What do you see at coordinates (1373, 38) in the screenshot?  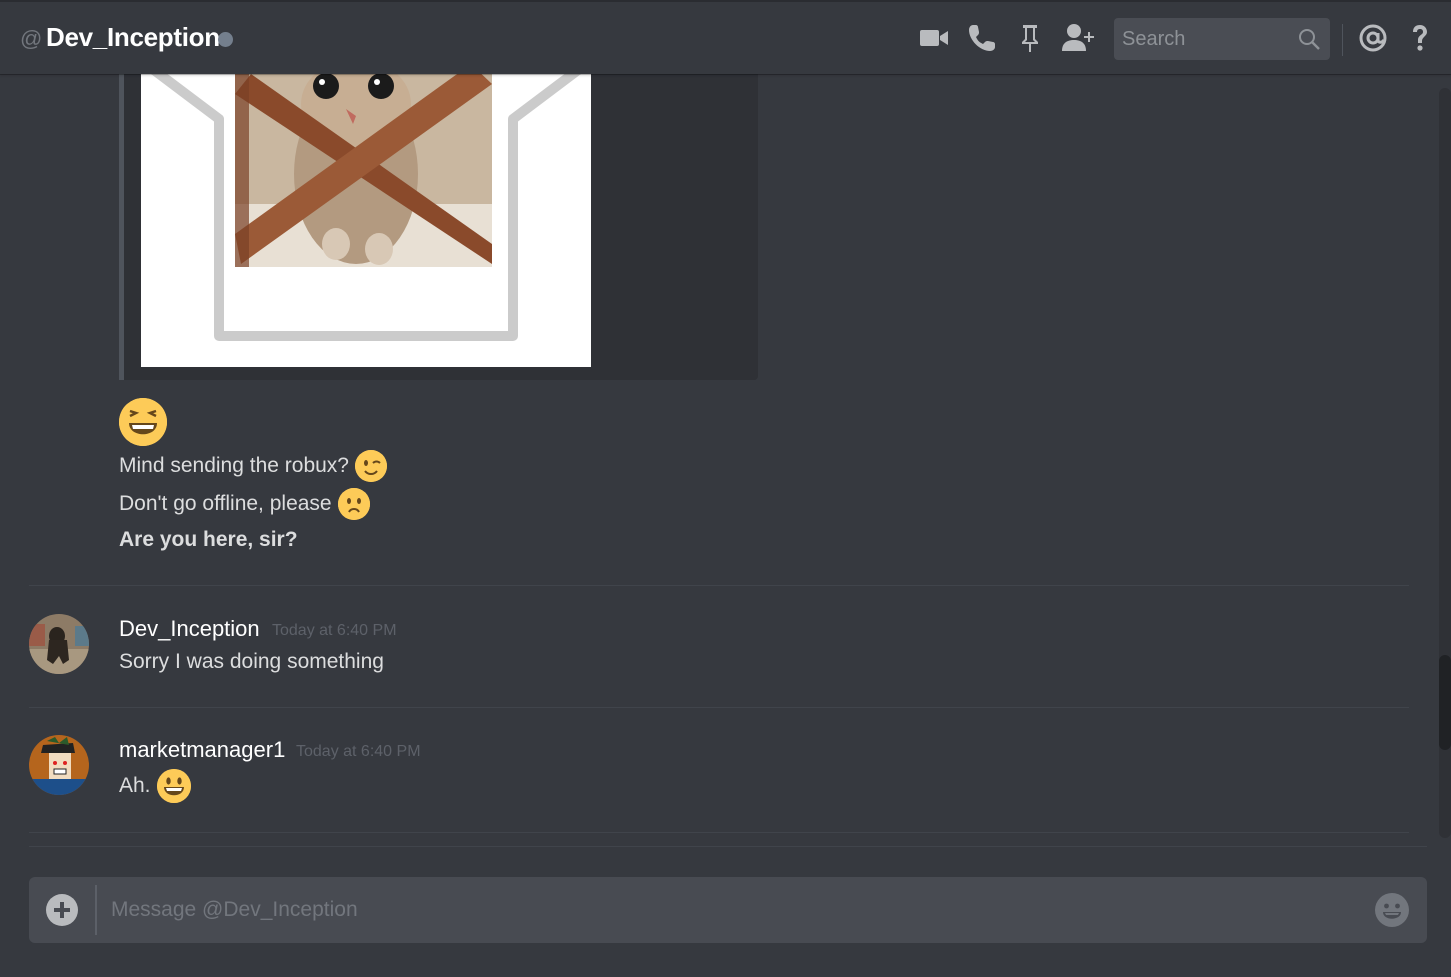 I see `at-icon` at bounding box center [1373, 38].